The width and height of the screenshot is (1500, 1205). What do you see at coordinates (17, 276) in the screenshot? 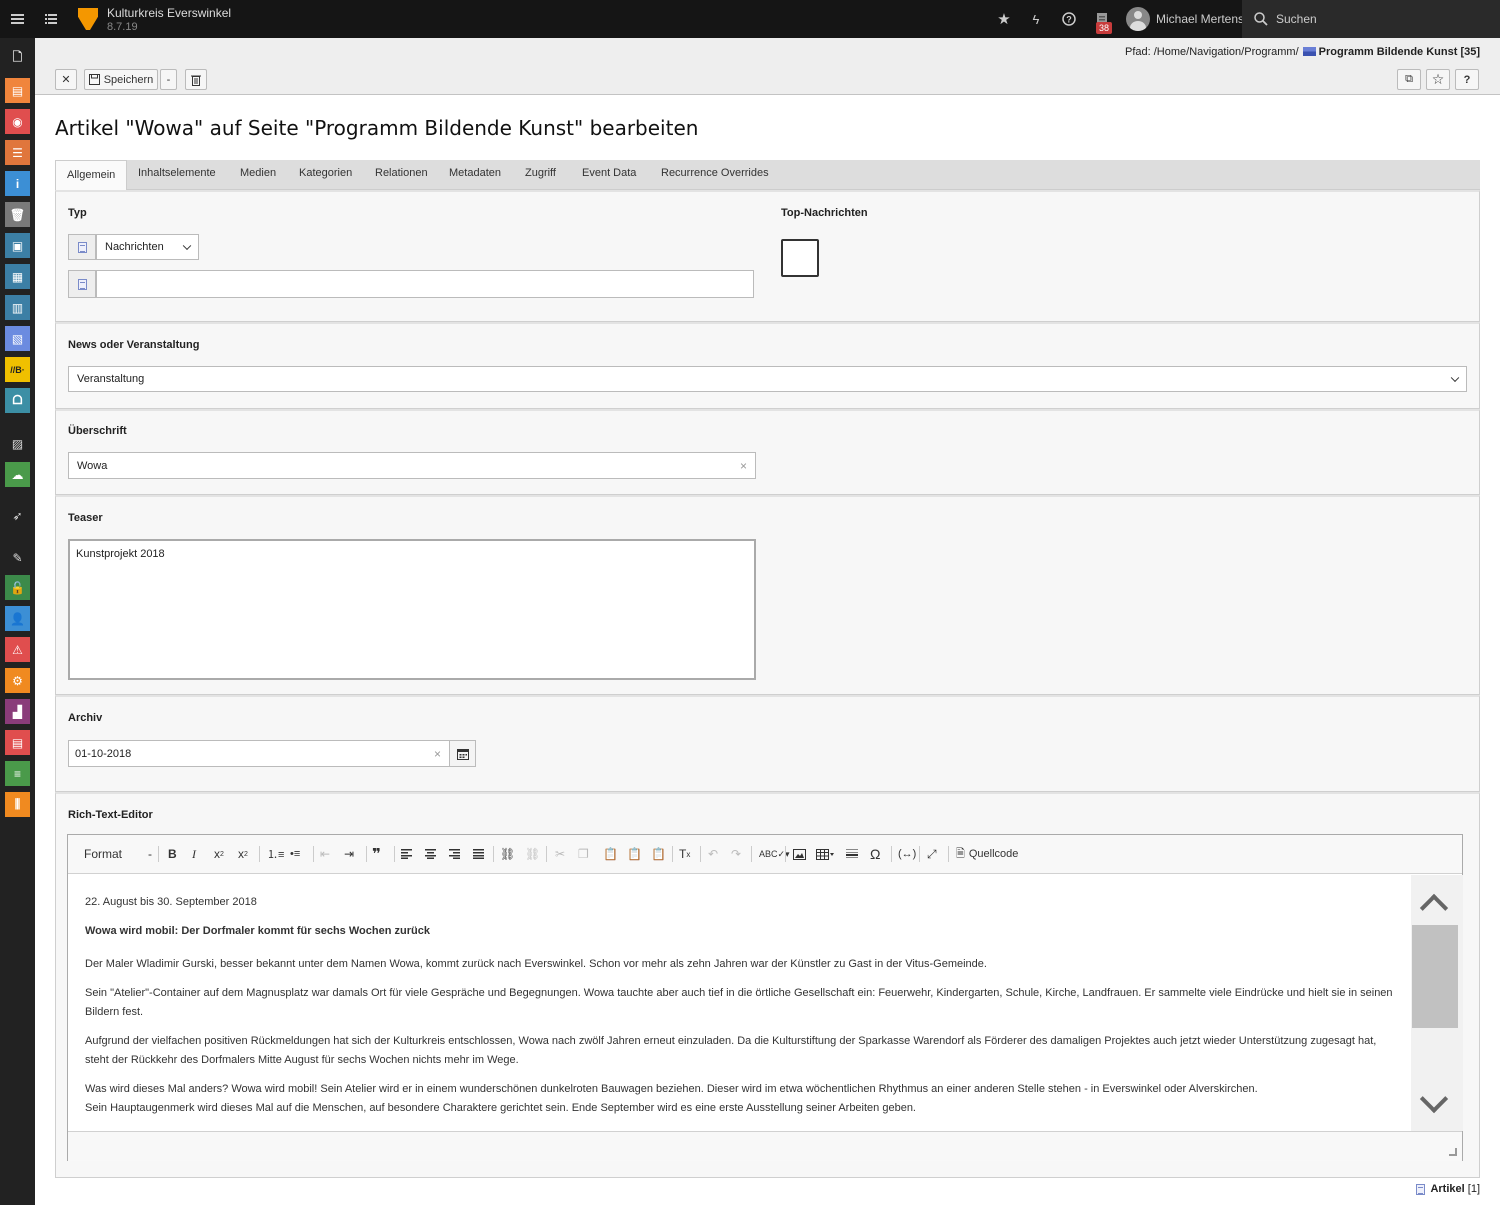
I see `forms-module-icon: ▦` at bounding box center [17, 276].